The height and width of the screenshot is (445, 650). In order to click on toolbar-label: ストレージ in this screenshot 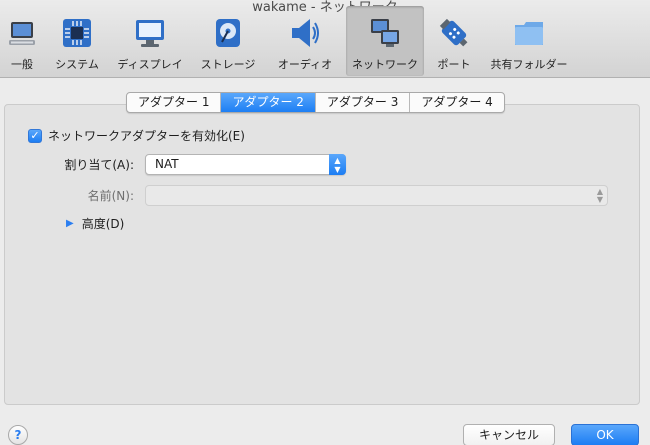, I will do `click(228, 64)`.